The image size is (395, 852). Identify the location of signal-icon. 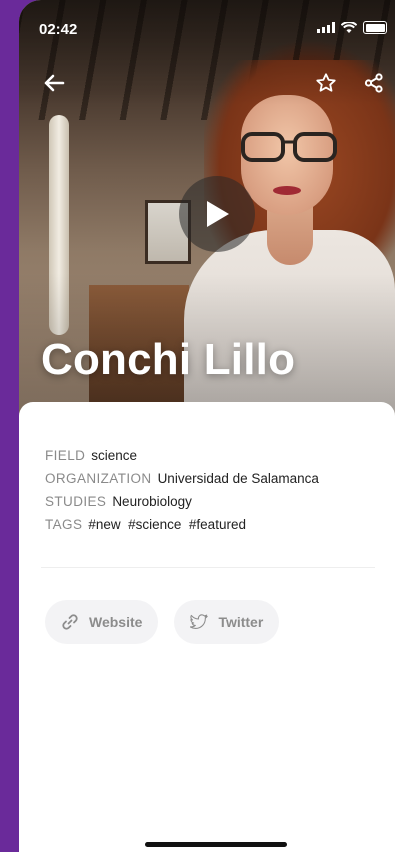
(326, 27).